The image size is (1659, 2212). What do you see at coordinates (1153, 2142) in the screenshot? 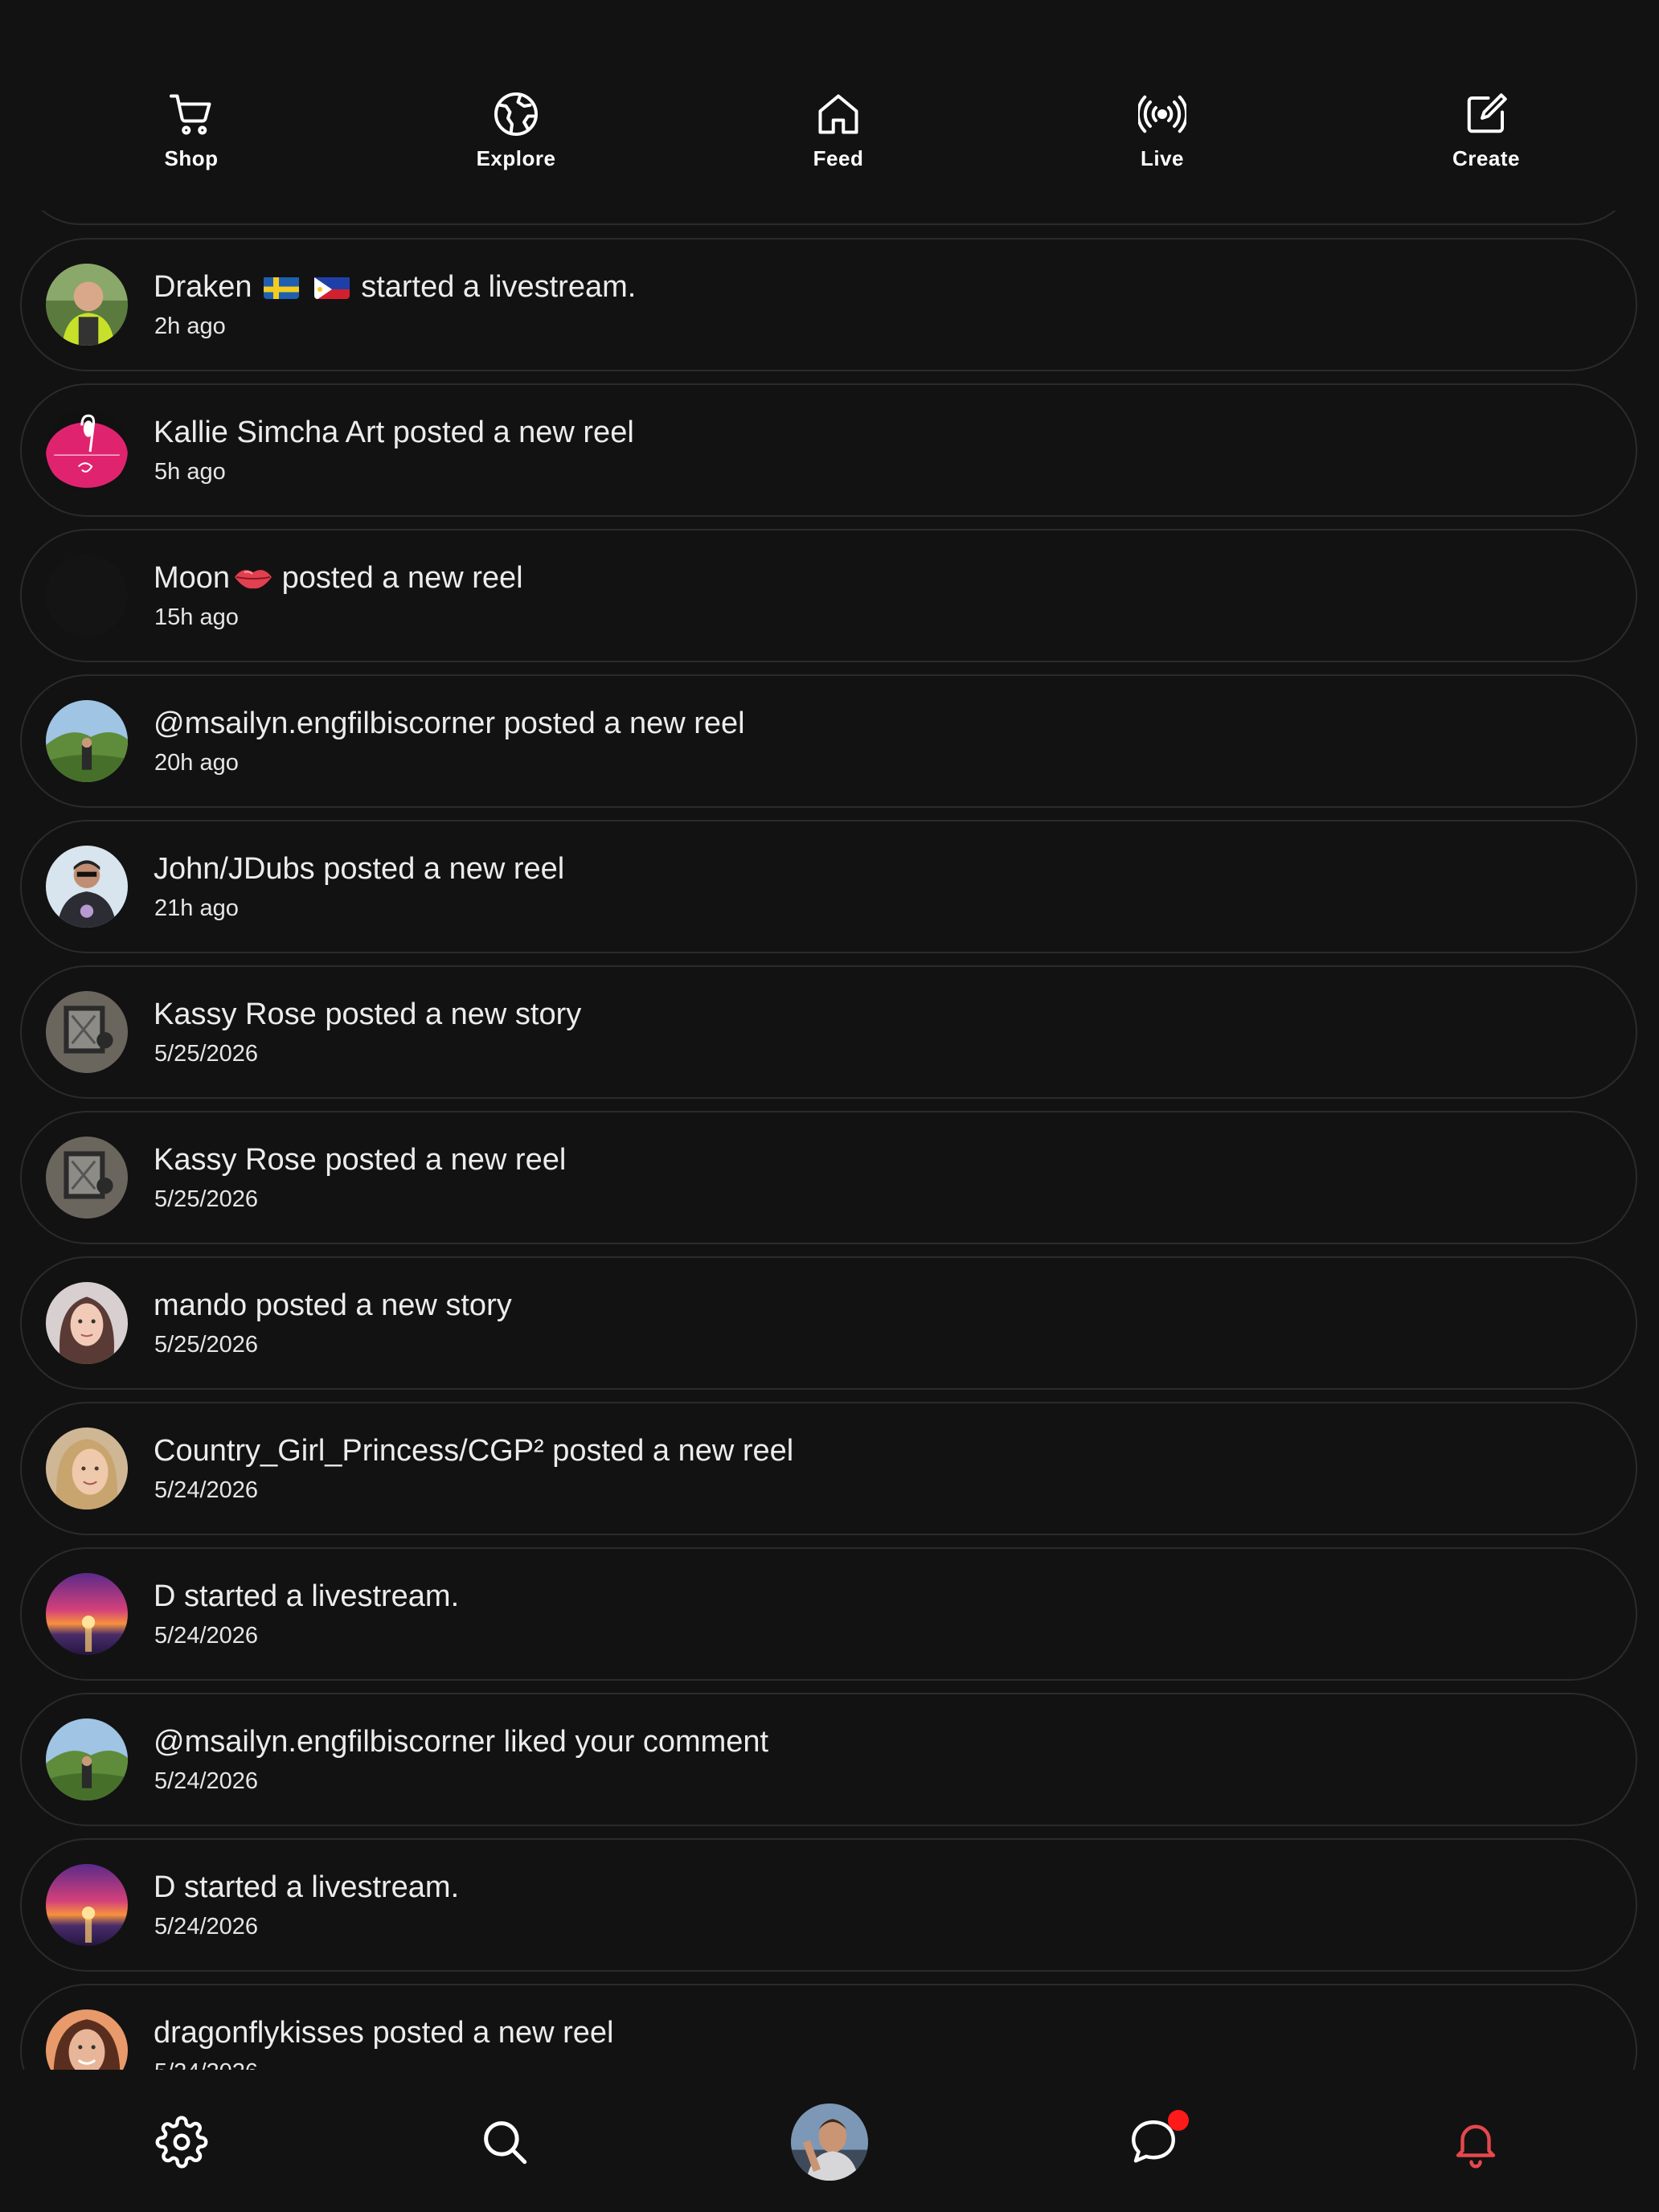
I see `messages-button` at bounding box center [1153, 2142].